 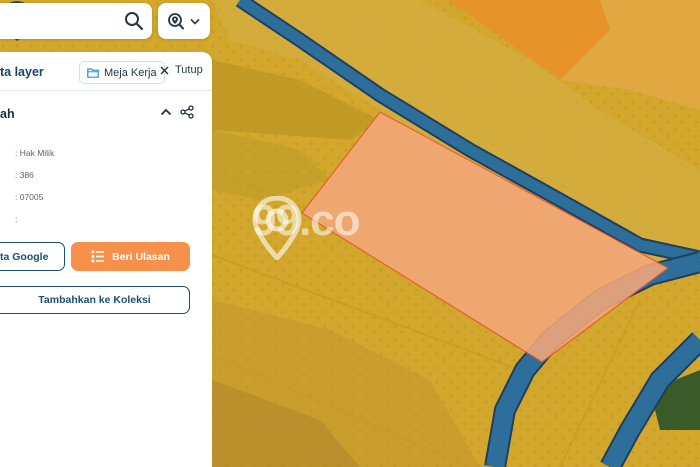 What do you see at coordinates (195, 21) in the screenshot?
I see `chevron-down-icon` at bounding box center [195, 21].